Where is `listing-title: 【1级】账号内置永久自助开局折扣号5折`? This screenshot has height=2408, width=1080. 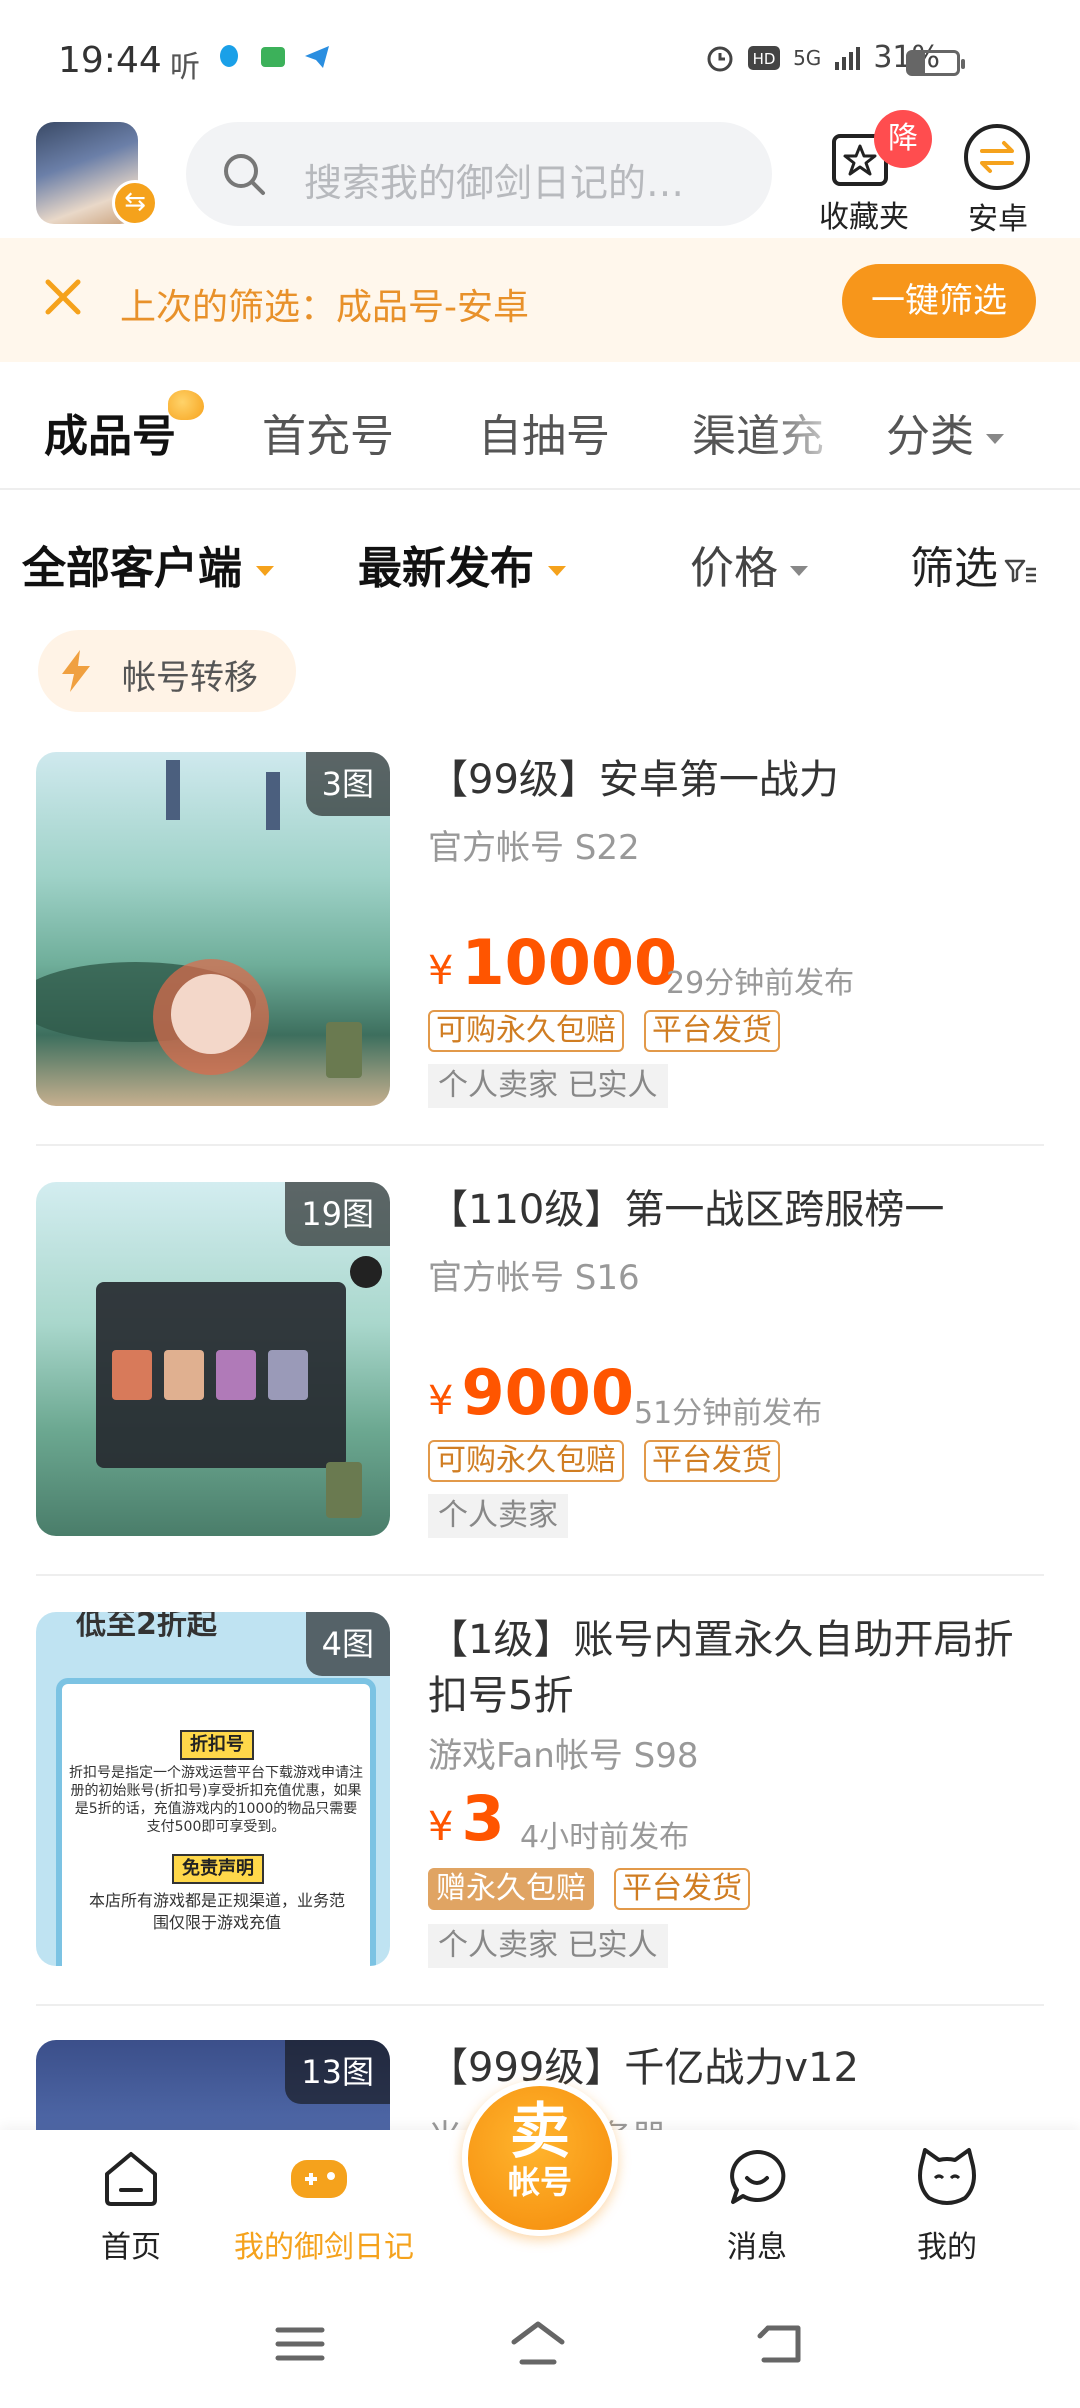 listing-title: 【1级】账号内置永久自助开局折扣号5折 is located at coordinates (721, 1668).